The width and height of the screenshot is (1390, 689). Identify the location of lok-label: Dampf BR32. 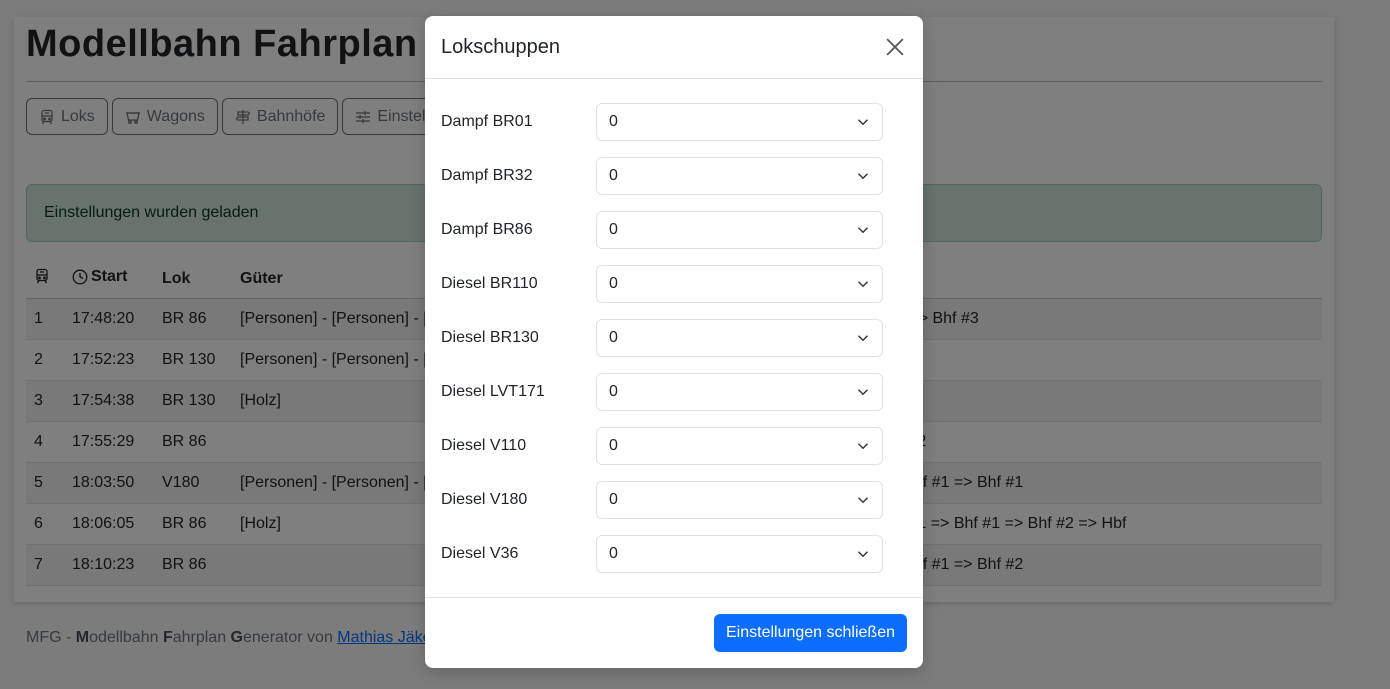
(487, 175).